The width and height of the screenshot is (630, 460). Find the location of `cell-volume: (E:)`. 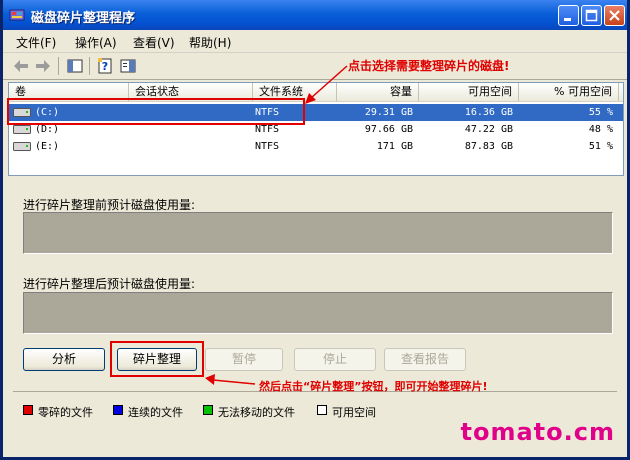

cell-volume: (E:) is located at coordinates (47, 146).